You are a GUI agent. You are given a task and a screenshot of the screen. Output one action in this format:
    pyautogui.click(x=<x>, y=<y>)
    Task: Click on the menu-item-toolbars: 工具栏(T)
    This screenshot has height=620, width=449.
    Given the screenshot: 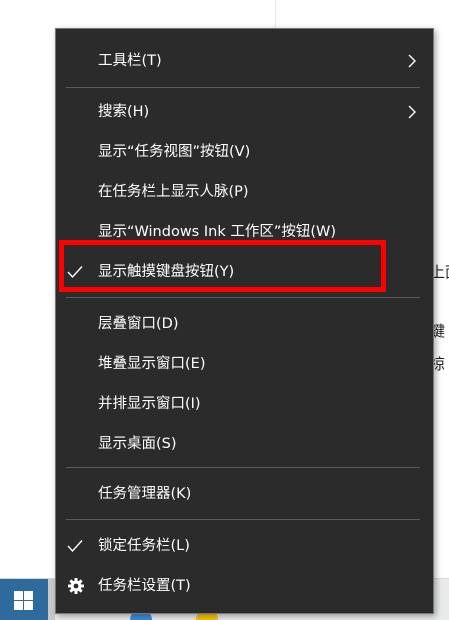 What is the action you would take?
    pyautogui.click(x=244, y=61)
    